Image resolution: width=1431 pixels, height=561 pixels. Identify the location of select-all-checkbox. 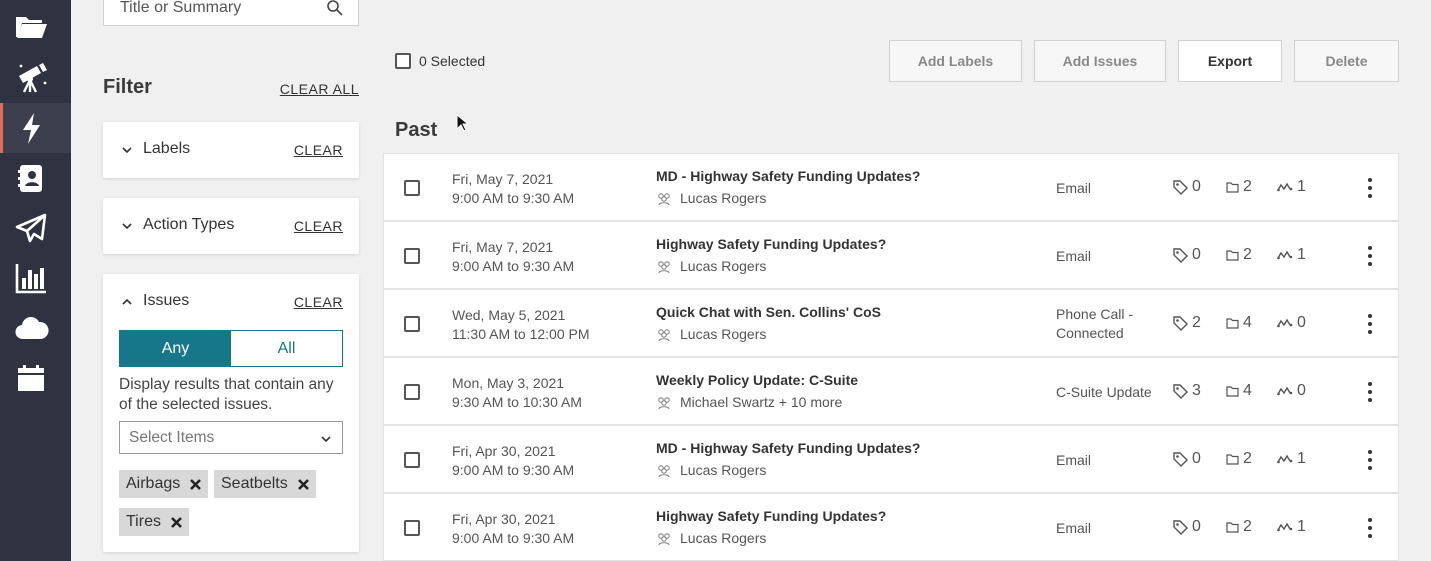
(403, 61).